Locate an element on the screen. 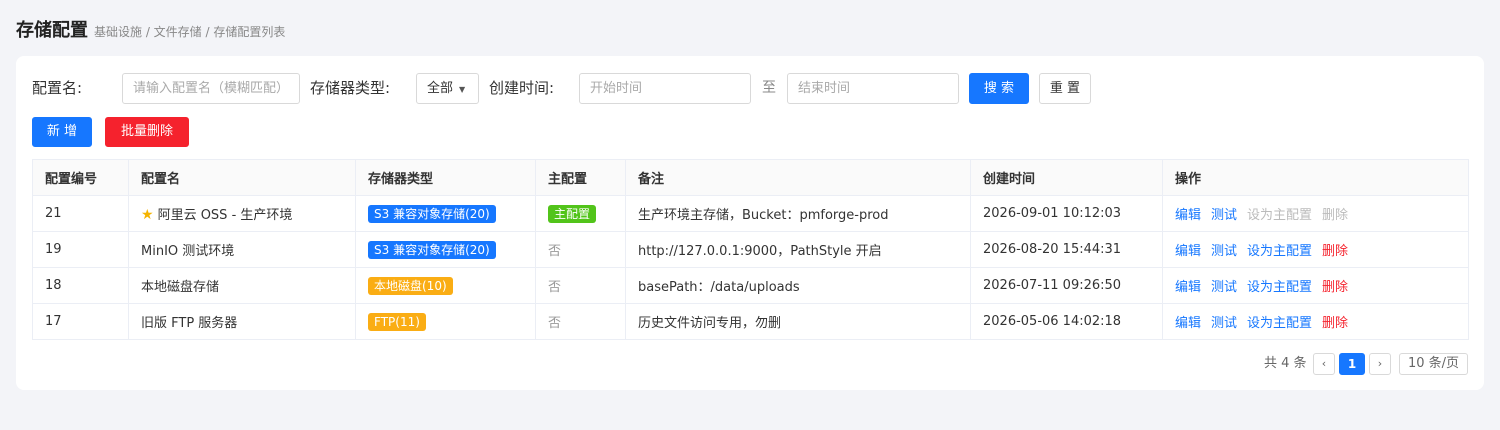  header-created: 创建时间 is located at coordinates (1066, 177).